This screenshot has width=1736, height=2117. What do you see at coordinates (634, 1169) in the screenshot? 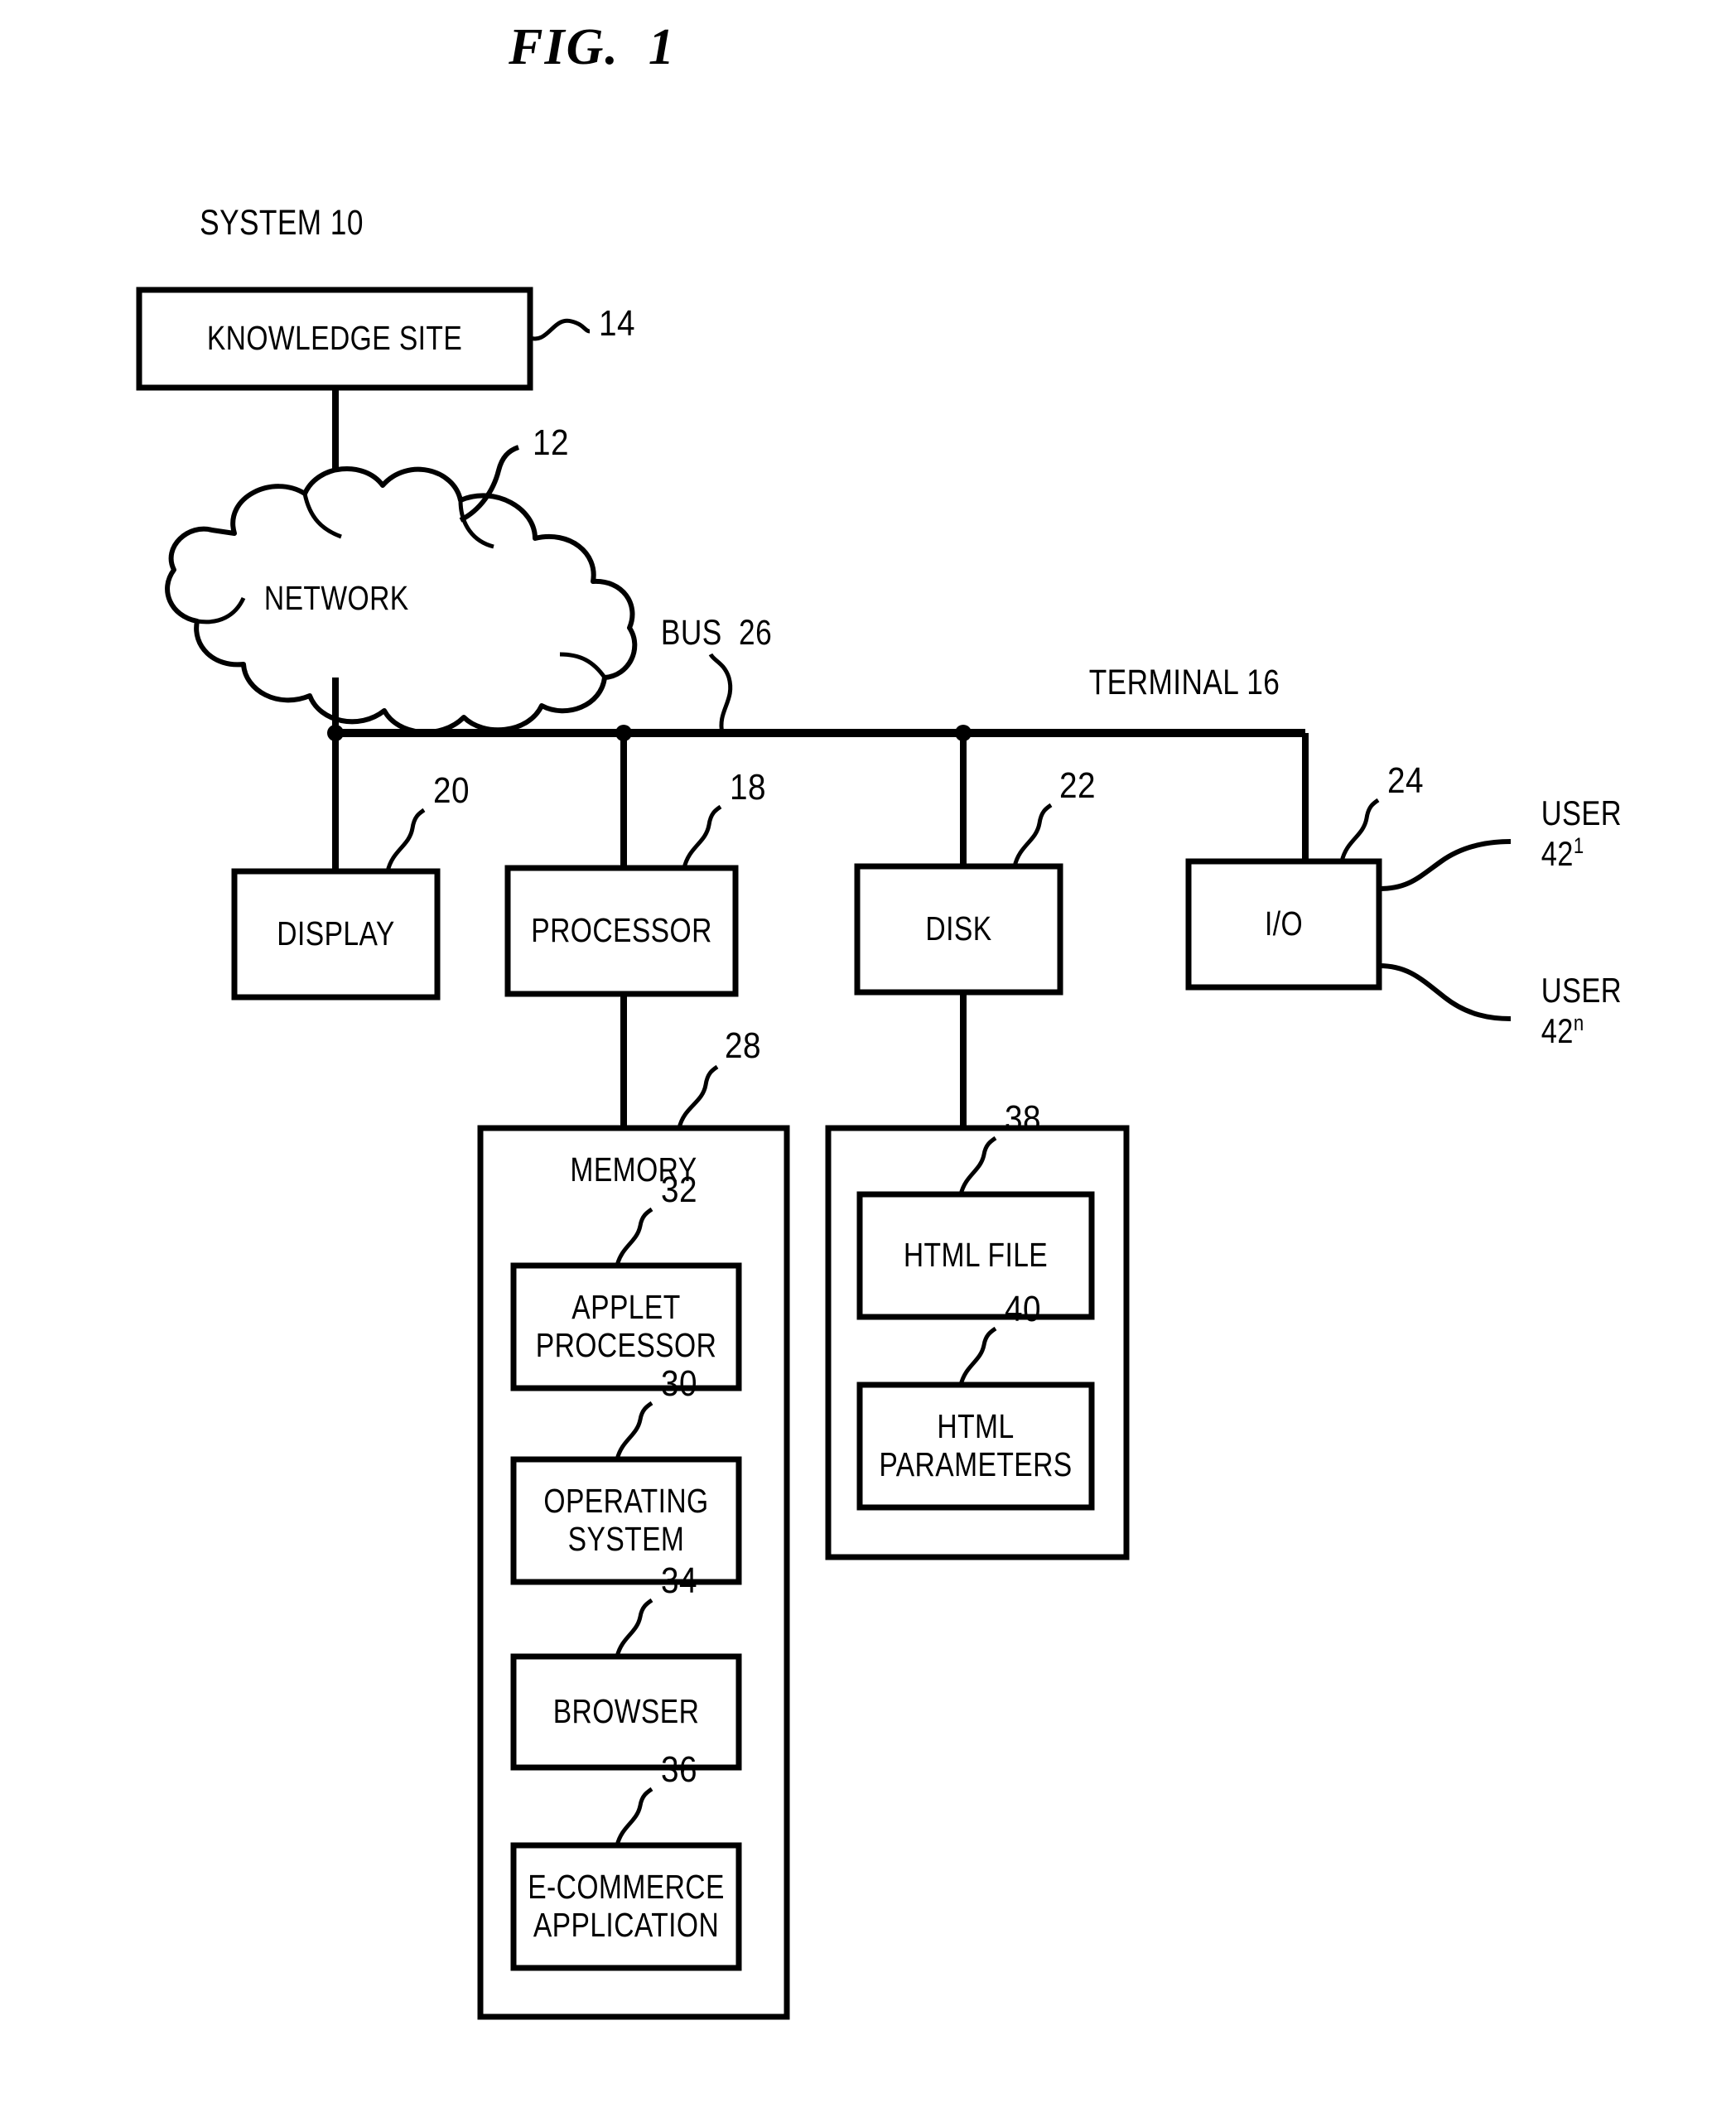
I see `memory-label: MEMORY` at bounding box center [634, 1169].